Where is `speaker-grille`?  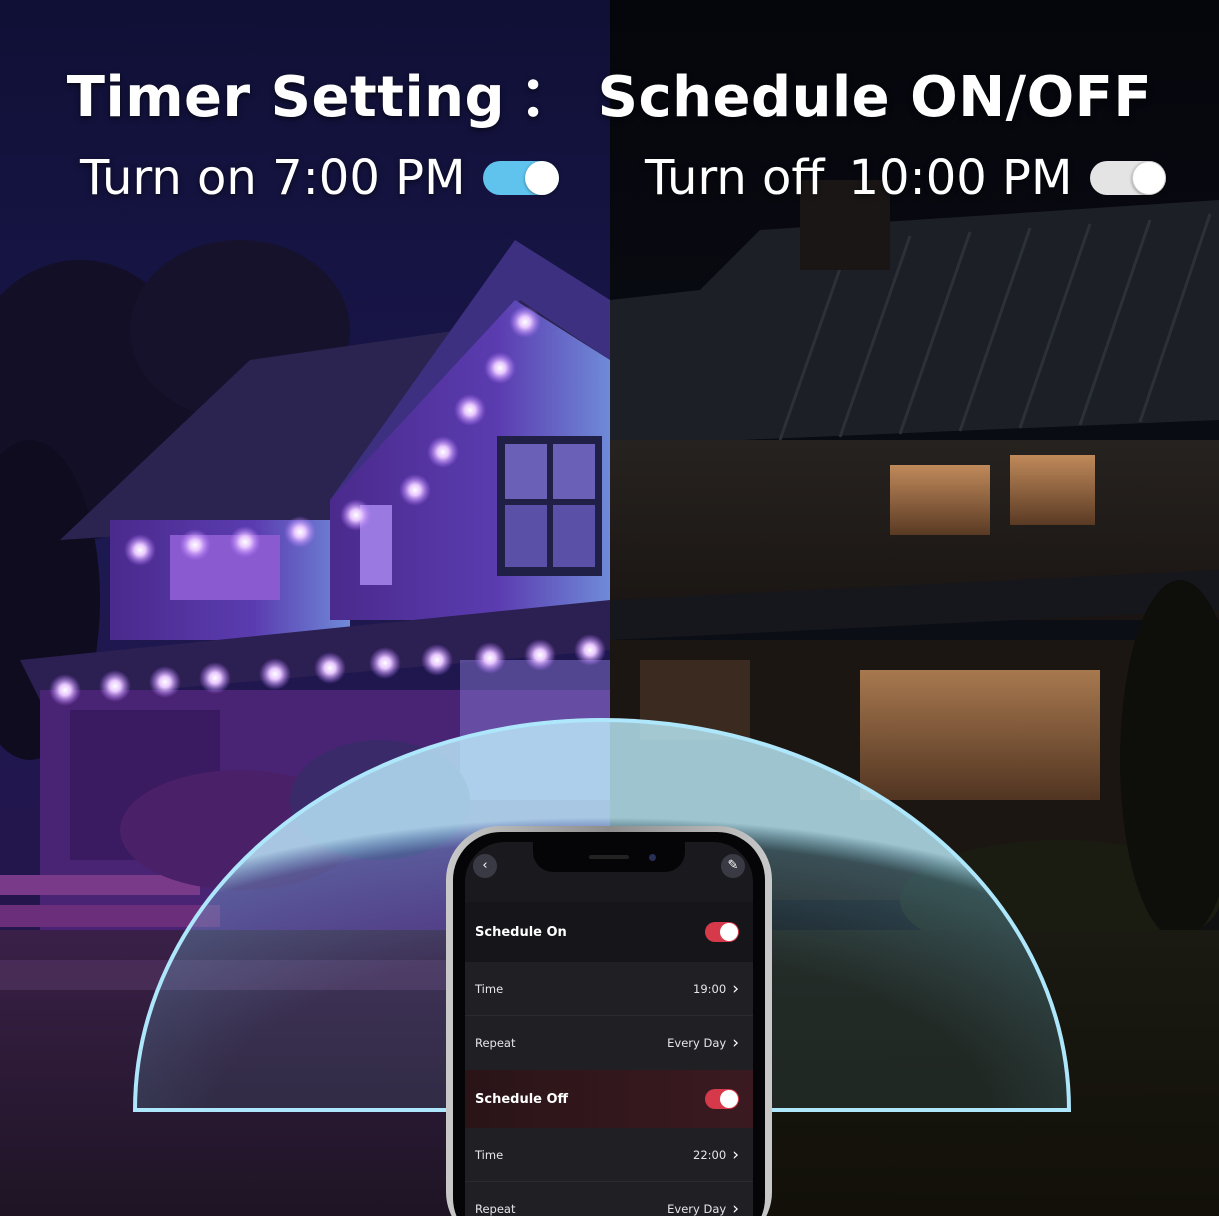 speaker-grille is located at coordinates (609, 857).